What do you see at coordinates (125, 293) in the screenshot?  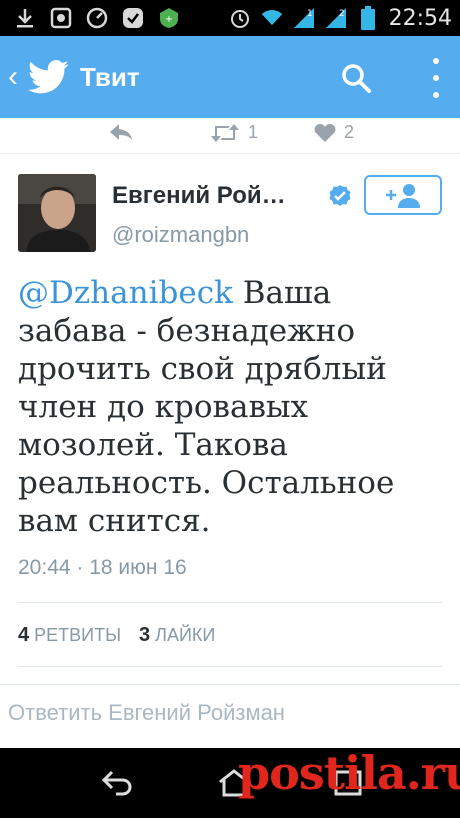 I see `mention-link: @Dzhanibeck` at bounding box center [125, 293].